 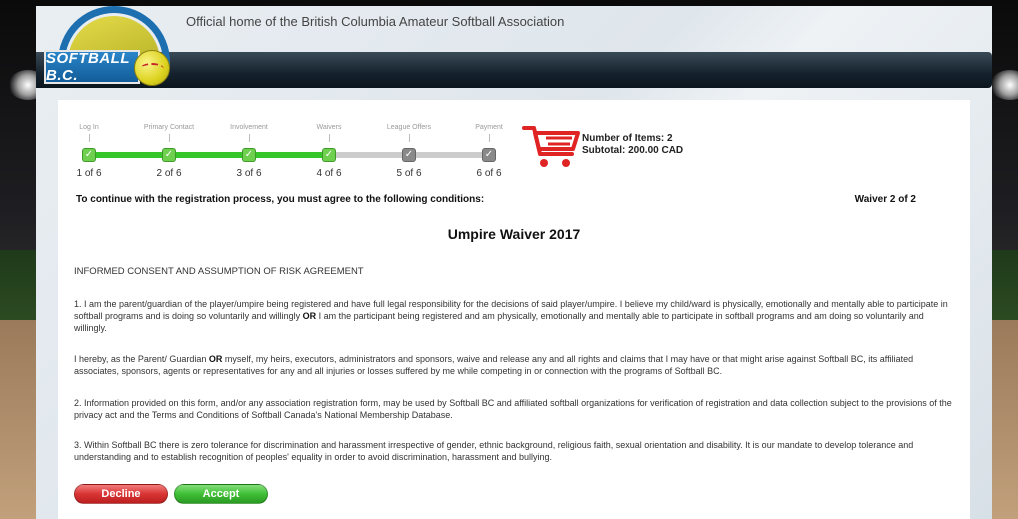 I want to click on cart-summary: Number of Items: 2 Subtotal: 200.00 CAD, so click(x=632, y=145).